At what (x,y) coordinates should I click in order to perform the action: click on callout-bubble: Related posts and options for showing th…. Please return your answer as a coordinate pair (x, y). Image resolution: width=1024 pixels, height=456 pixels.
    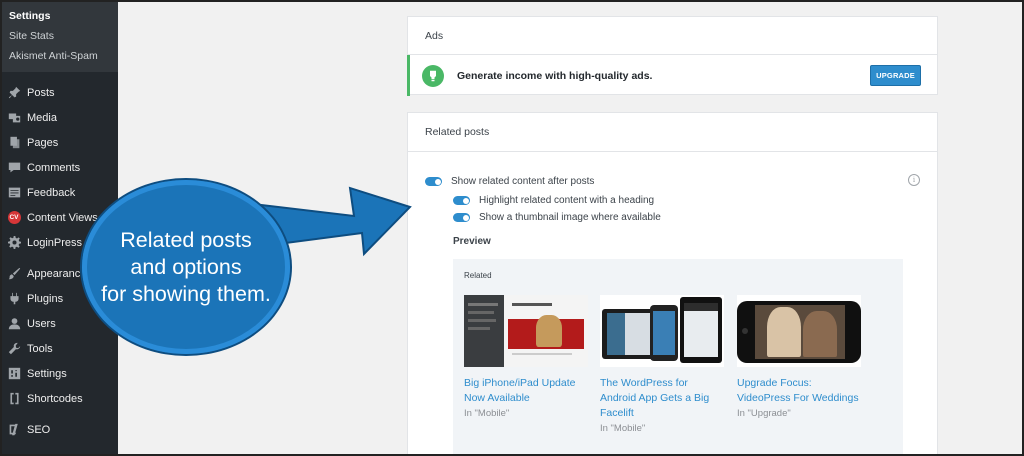
    Looking at the image, I should click on (186, 267).